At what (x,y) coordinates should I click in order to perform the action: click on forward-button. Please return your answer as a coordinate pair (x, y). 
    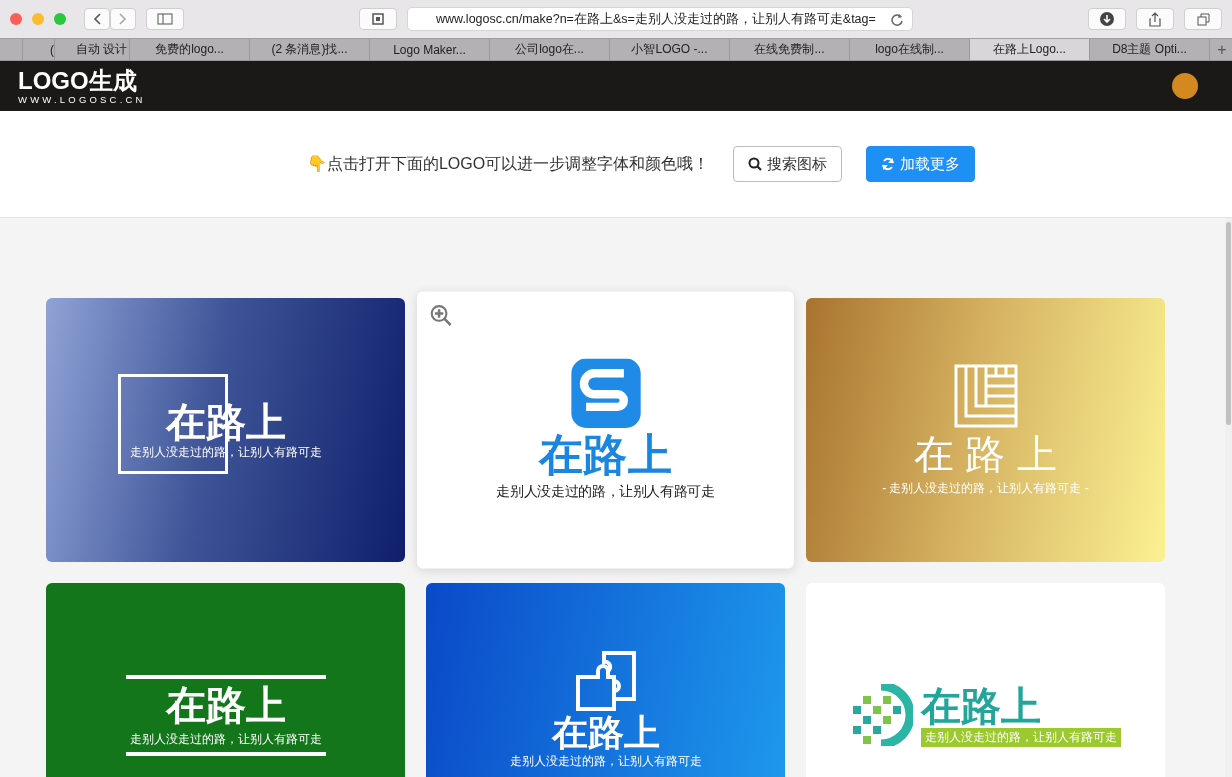
    Looking at the image, I should click on (123, 19).